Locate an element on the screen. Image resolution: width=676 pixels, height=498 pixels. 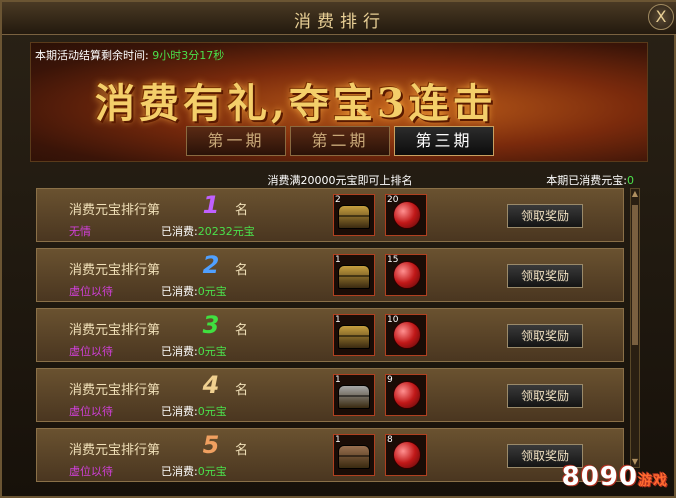
player-name: 无情 is located at coordinates (80, 231).